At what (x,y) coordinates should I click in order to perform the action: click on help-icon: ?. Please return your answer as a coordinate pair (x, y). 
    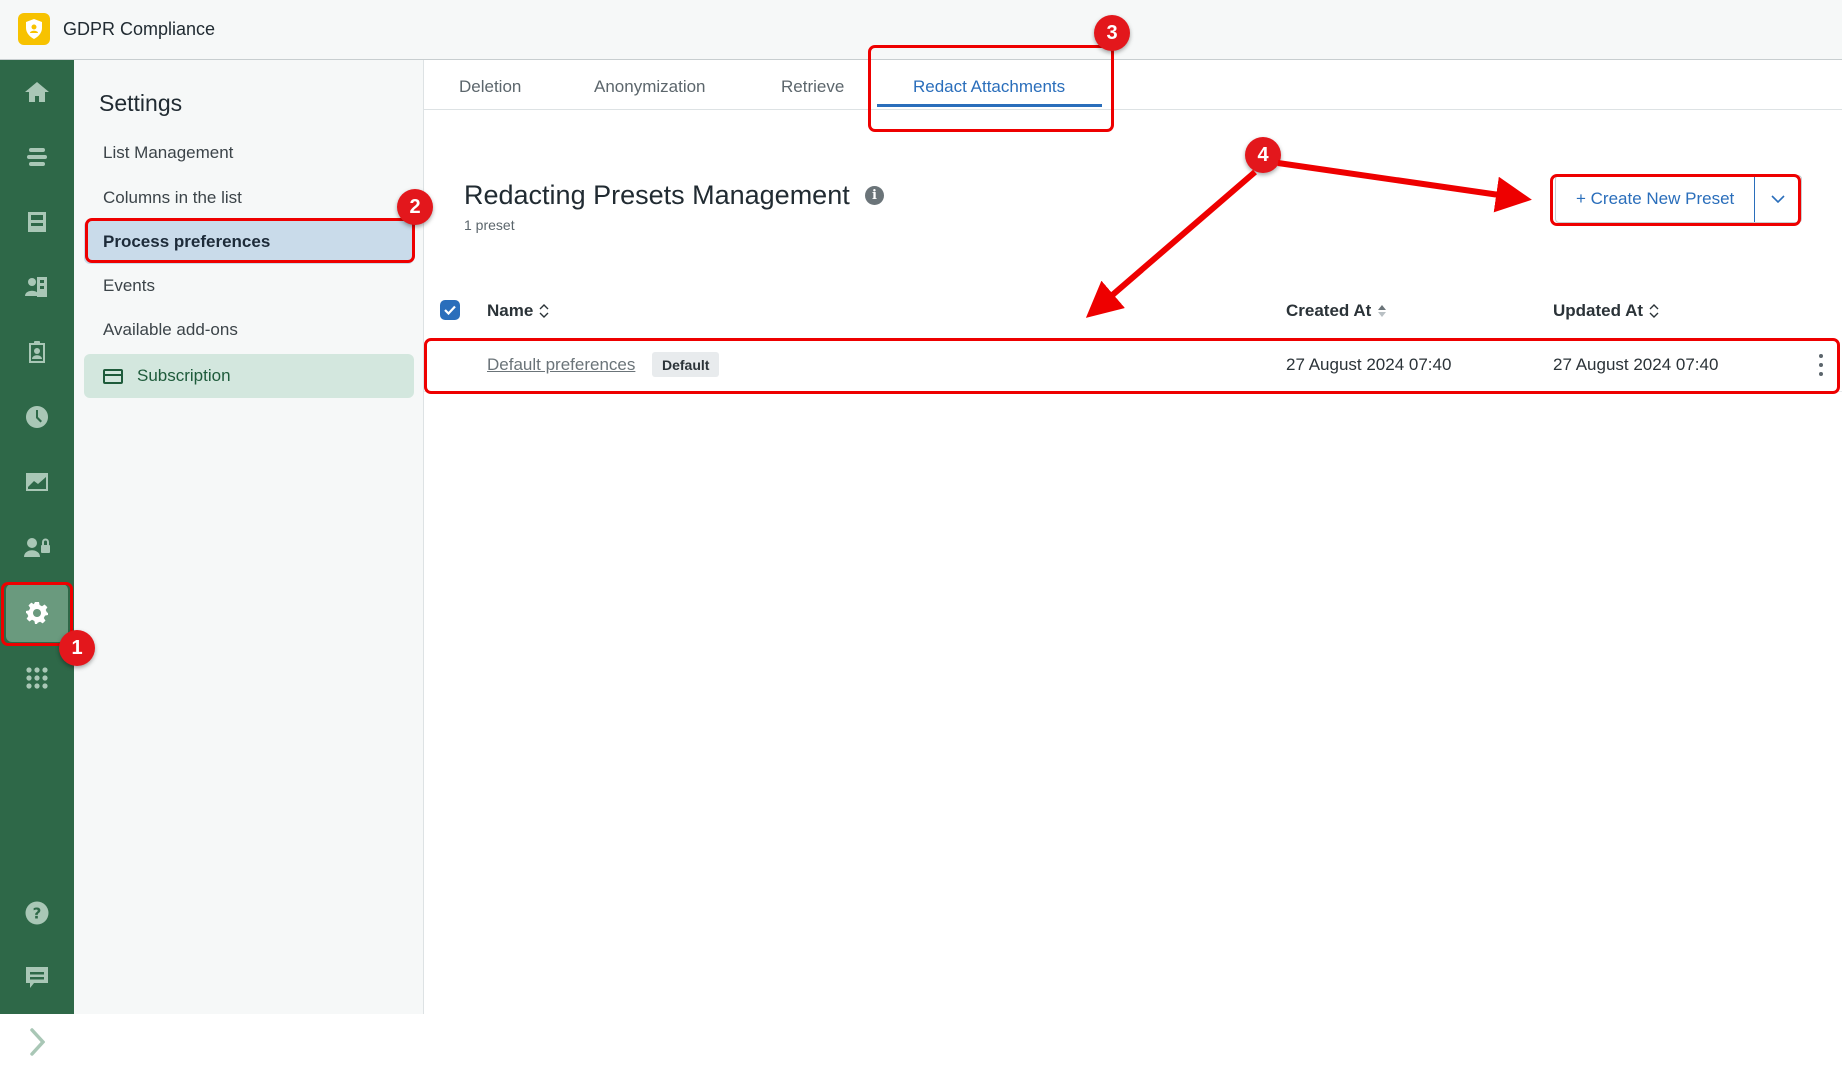
    Looking at the image, I should click on (37, 913).